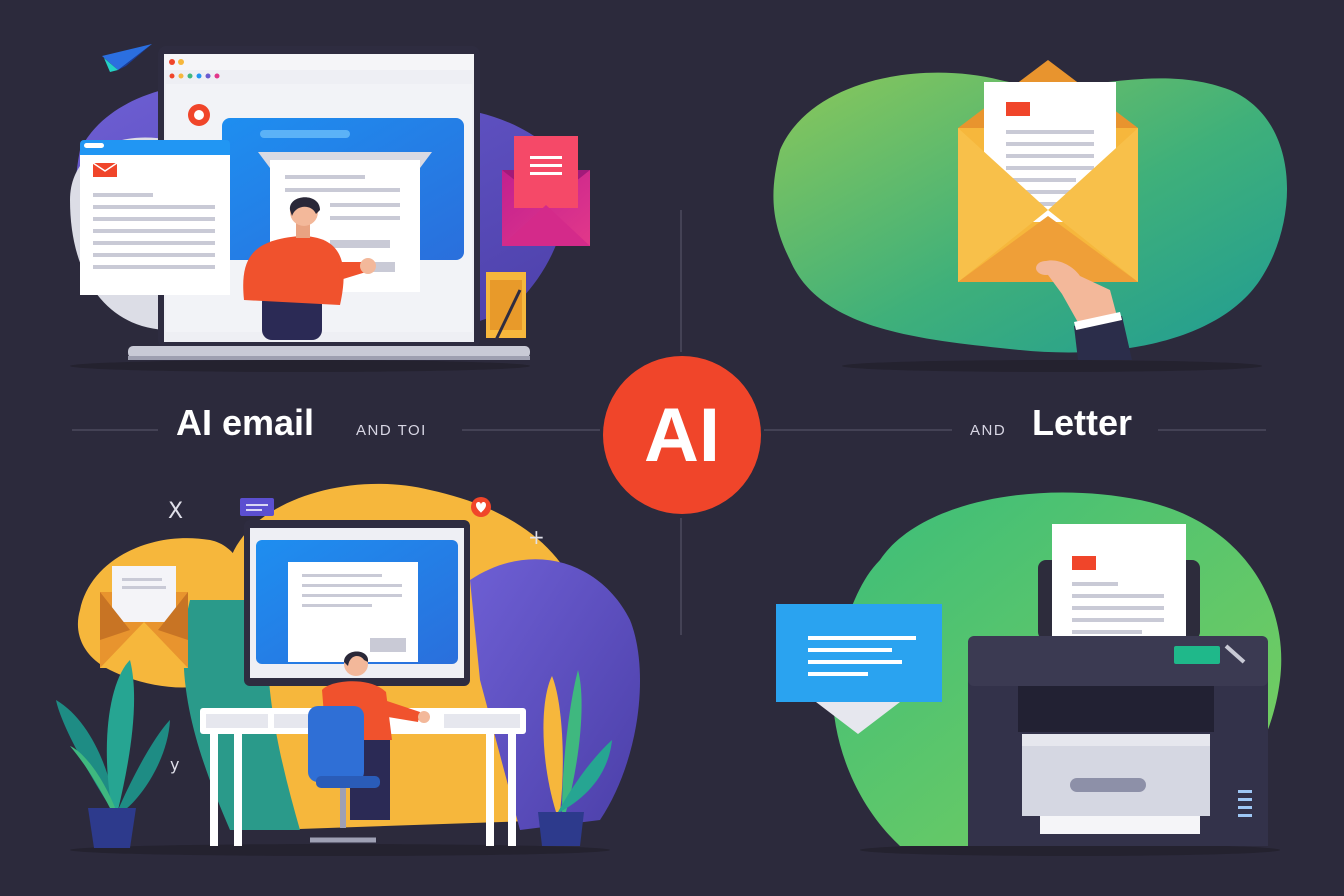 The height and width of the screenshot is (896, 1344). I want to click on envelope-document, so click(155, 217).